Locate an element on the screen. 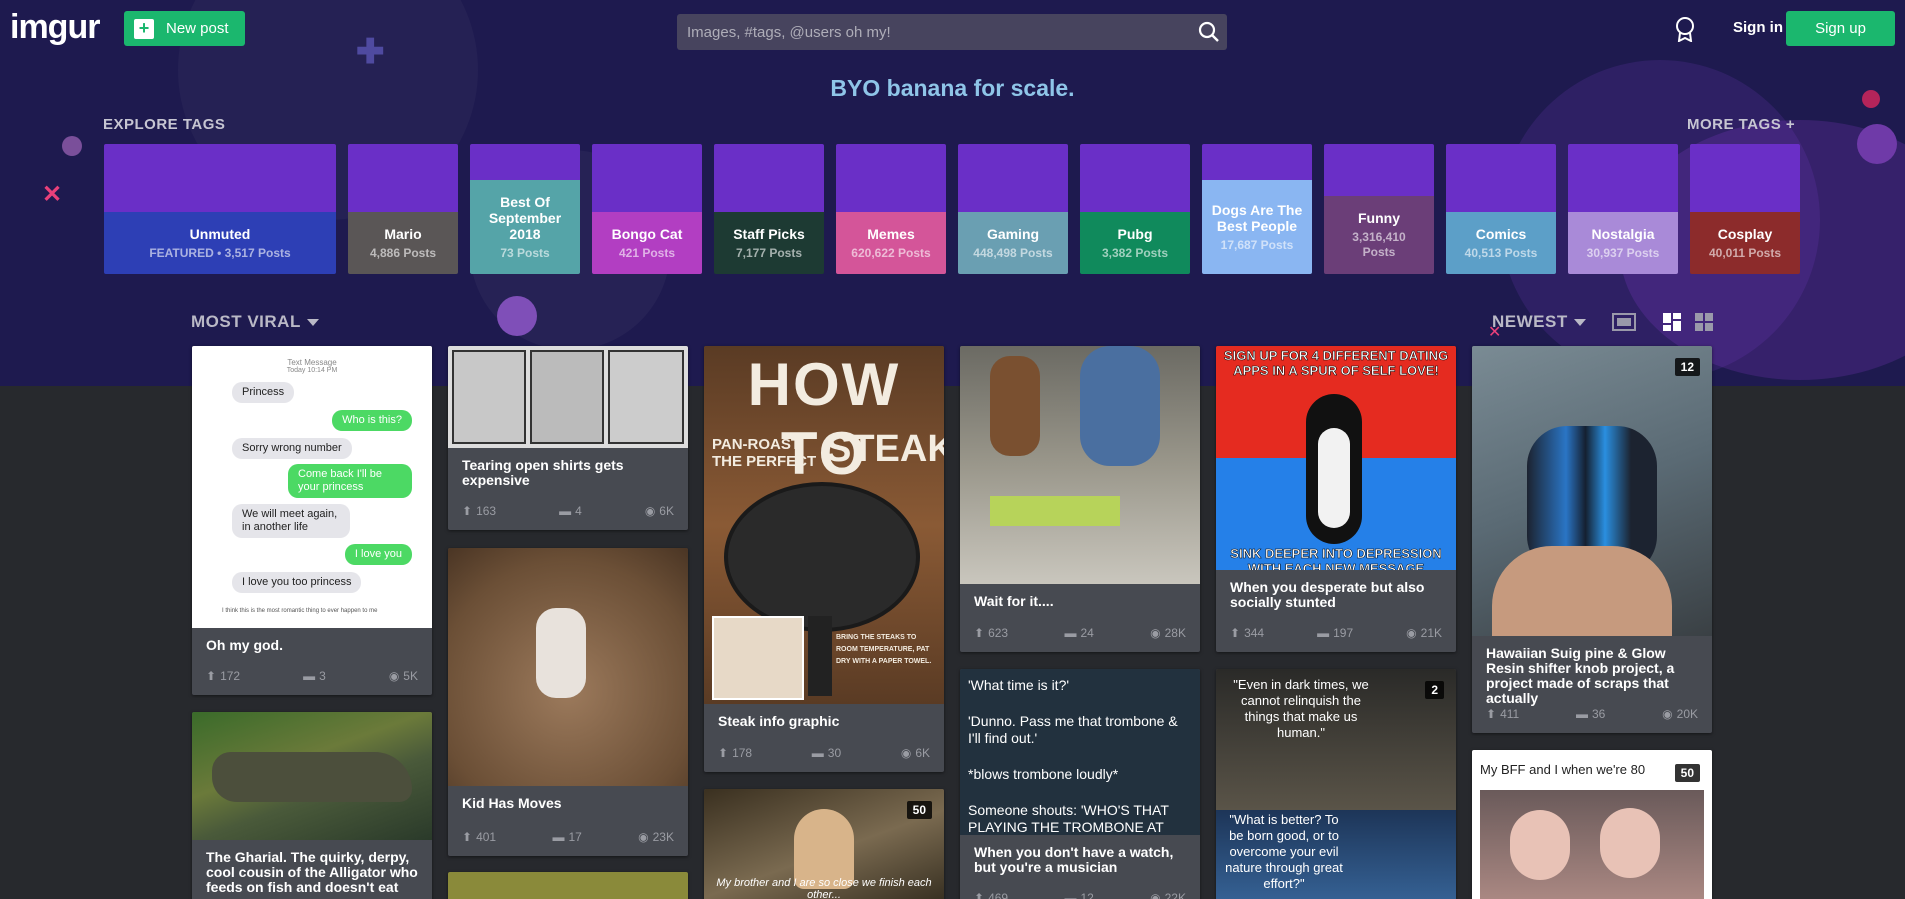 This screenshot has height=899, width=1905. award-icon is located at coordinates (1685, 29).